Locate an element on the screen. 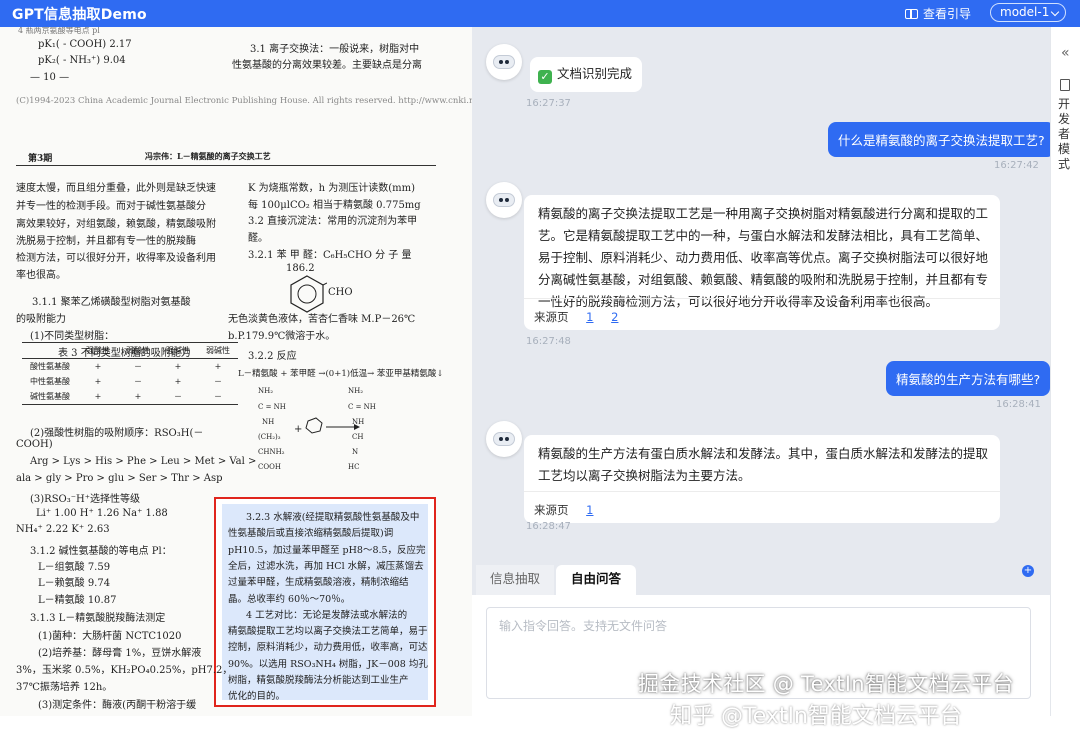  doc-running-header: 冯宗伟：L－精氨酸的离子交换工艺 is located at coordinates (208, 156).